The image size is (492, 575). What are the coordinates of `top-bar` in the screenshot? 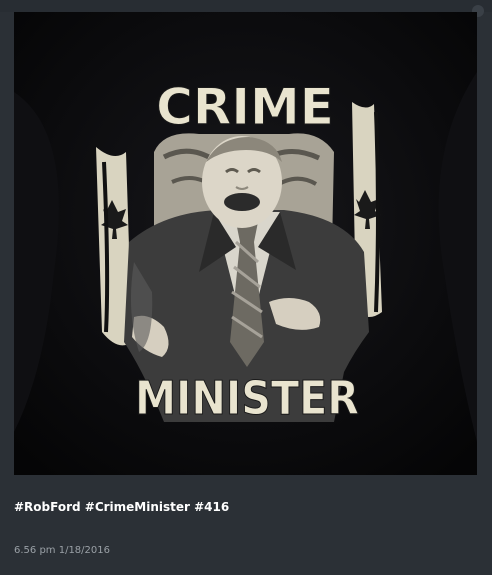 It's located at (246, 8).